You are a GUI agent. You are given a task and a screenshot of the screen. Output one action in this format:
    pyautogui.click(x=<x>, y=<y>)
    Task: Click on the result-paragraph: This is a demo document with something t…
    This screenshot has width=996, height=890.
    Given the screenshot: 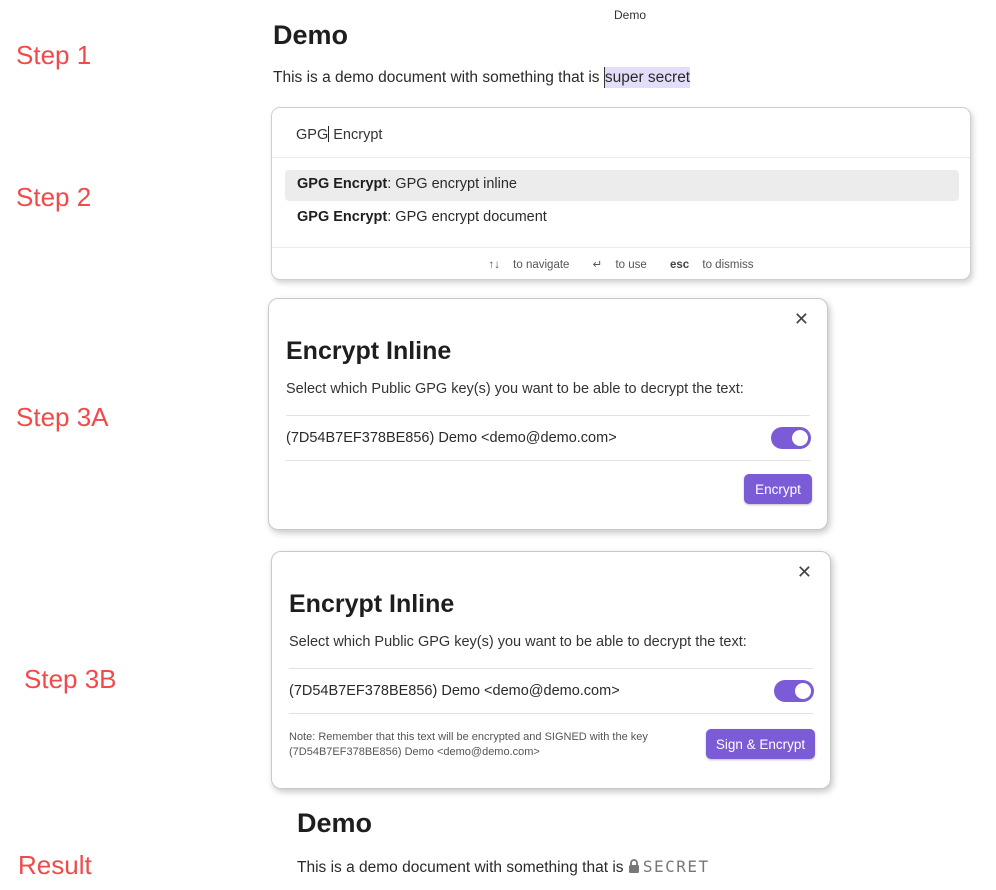 What is the action you would take?
    pyautogui.click(x=503, y=867)
    